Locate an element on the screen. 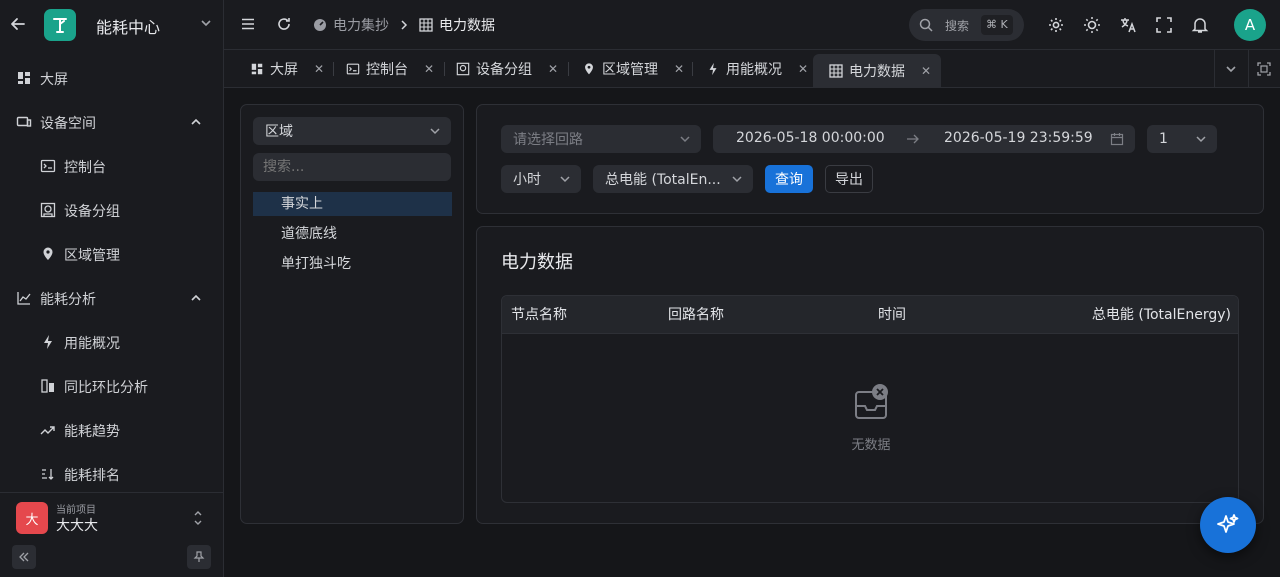 This screenshot has width=1280, height=577. settings-gear-icon is located at coordinates (1056, 25).